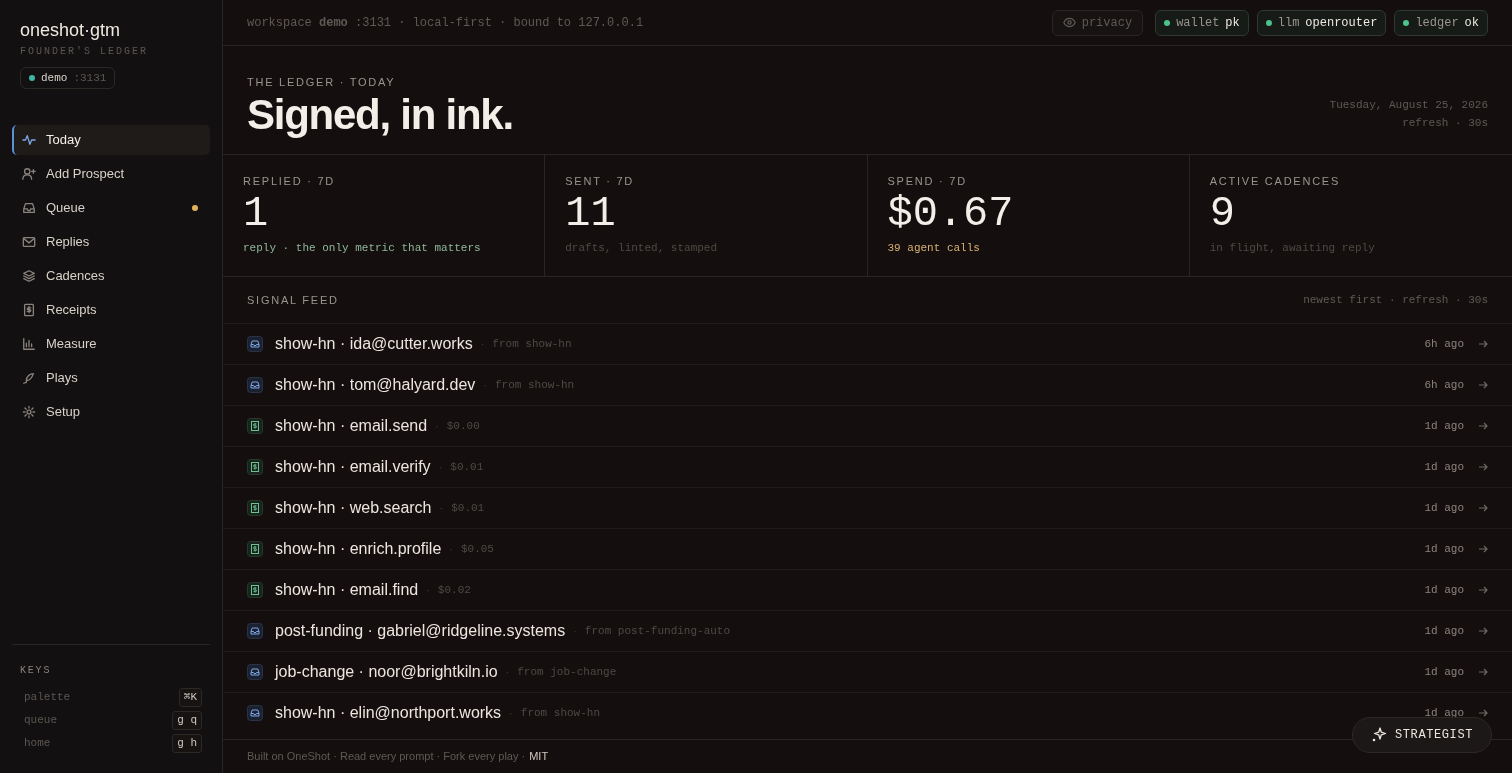 This screenshot has width=1512, height=773. Describe the element at coordinates (1222, 213) in the screenshot. I see `stat-value: 9` at that location.